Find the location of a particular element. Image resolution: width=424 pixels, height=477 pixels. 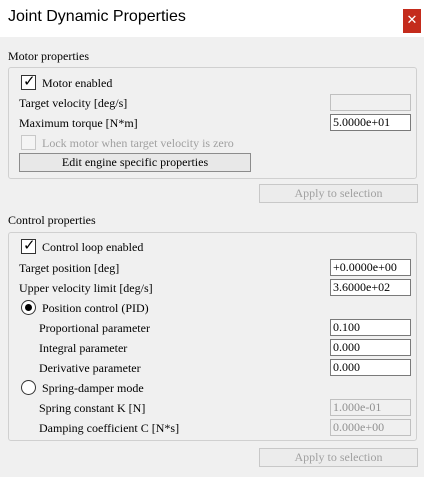

derivative-label: Derivative parameter is located at coordinates (90, 368).